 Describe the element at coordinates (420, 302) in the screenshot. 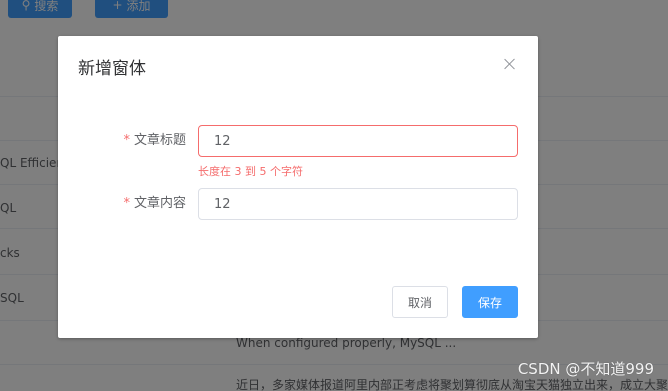

I see `cancel-button: 取消` at that location.